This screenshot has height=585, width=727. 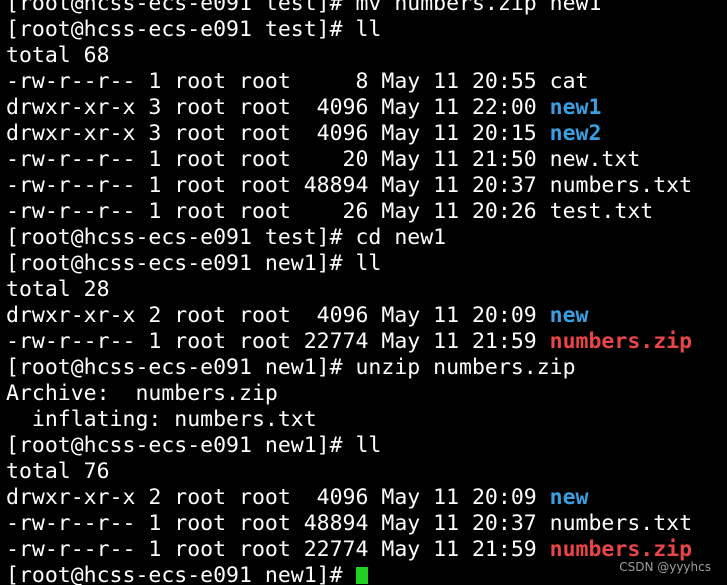 I want to click on terminal-line: Archive: numbers.zip, so click(x=349, y=394).